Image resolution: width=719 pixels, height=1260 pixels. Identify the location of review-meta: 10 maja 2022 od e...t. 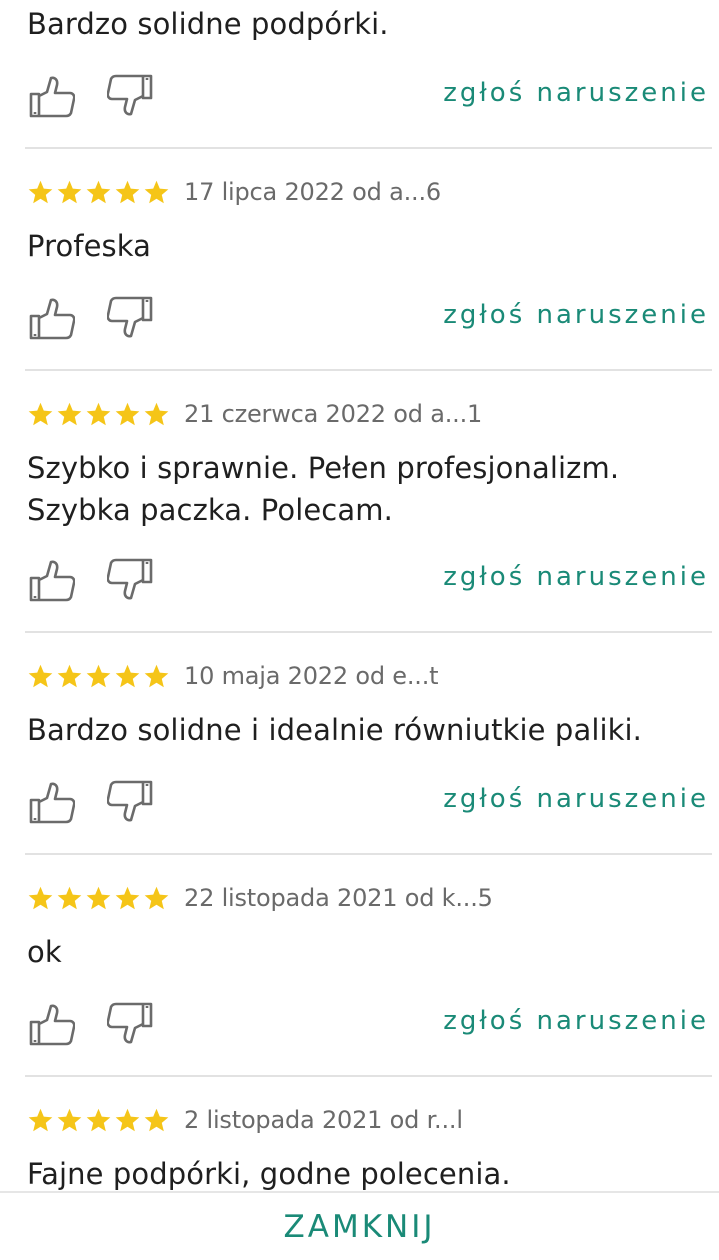
(233, 676).